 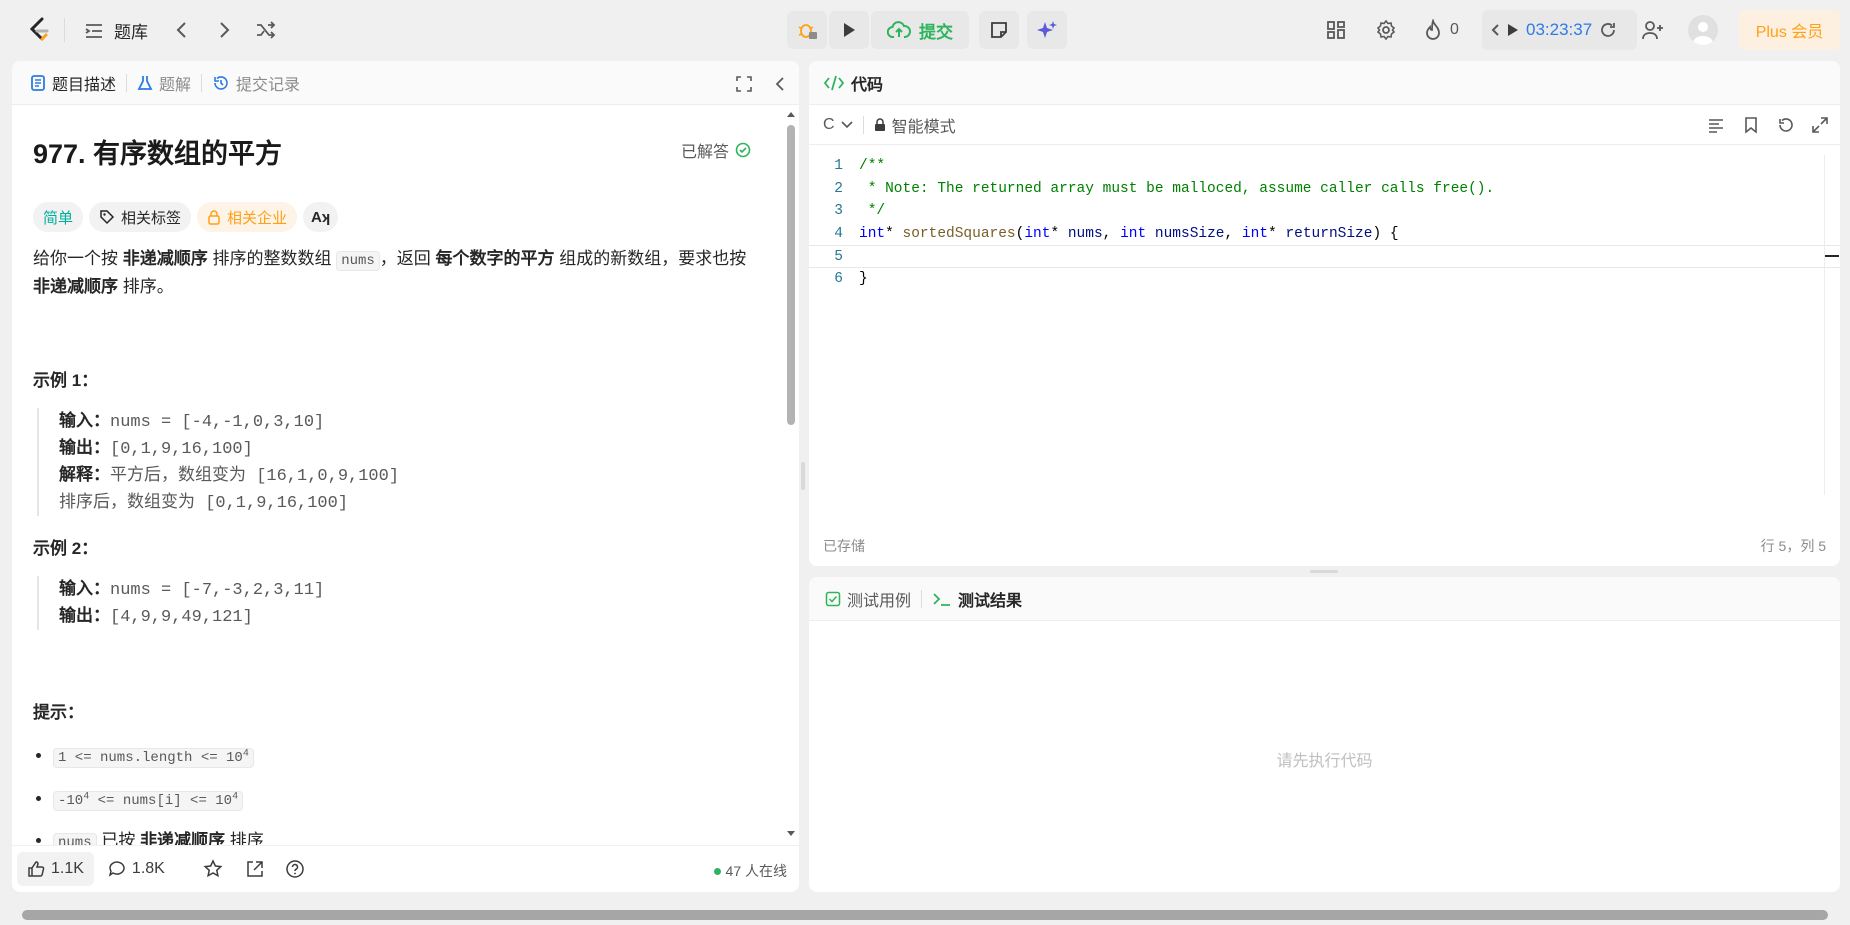 What do you see at coordinates (838, 125) in the screenshot?
I see `language-select: C` at bounding box center [838, 125].